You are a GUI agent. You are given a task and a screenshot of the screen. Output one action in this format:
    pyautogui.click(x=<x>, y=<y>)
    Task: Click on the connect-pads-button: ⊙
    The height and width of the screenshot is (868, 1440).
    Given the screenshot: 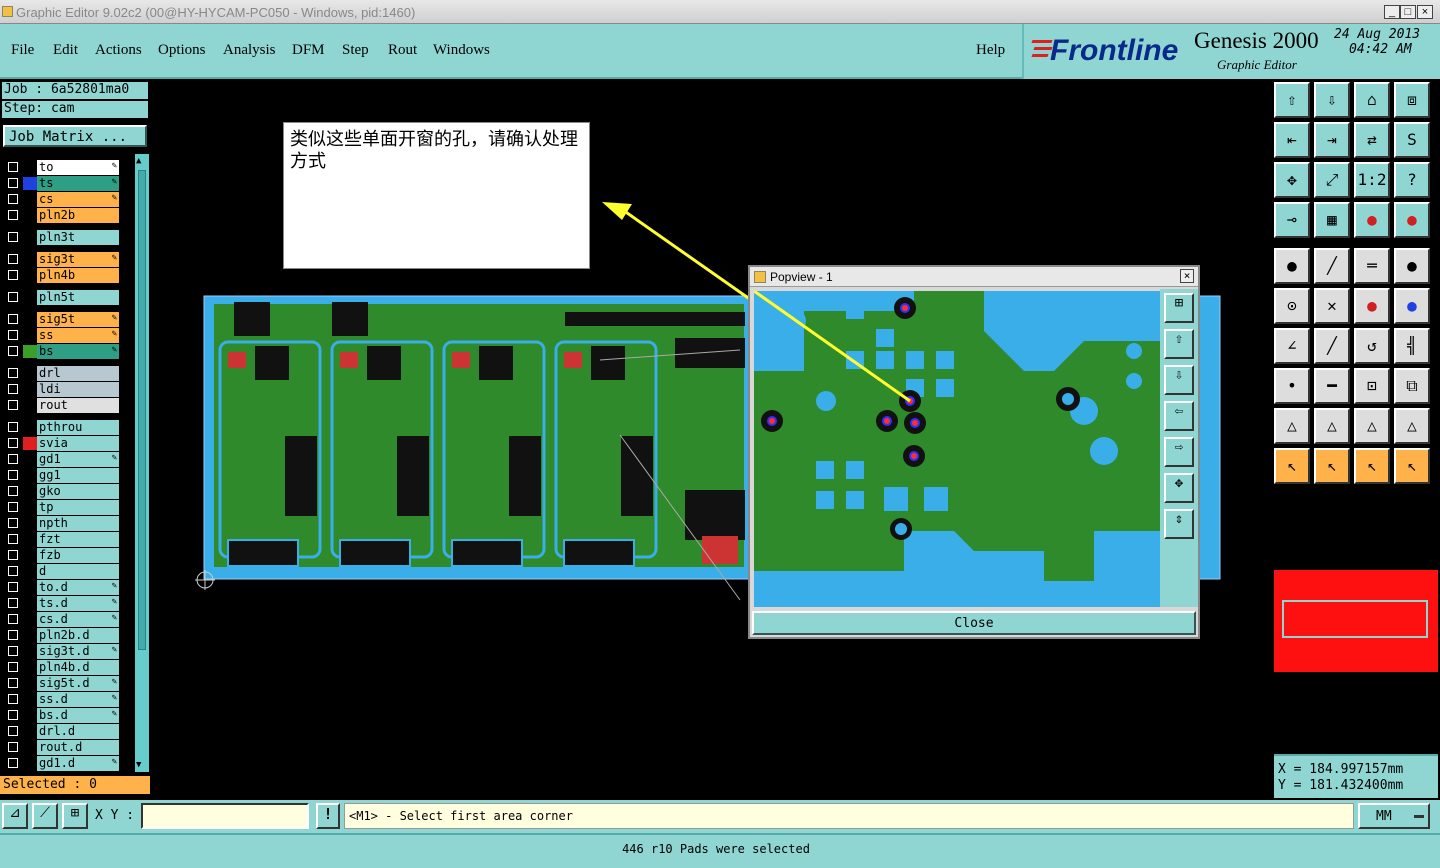 What is the action you would take?
    pyautogui.click(x=1292, y=306)
    